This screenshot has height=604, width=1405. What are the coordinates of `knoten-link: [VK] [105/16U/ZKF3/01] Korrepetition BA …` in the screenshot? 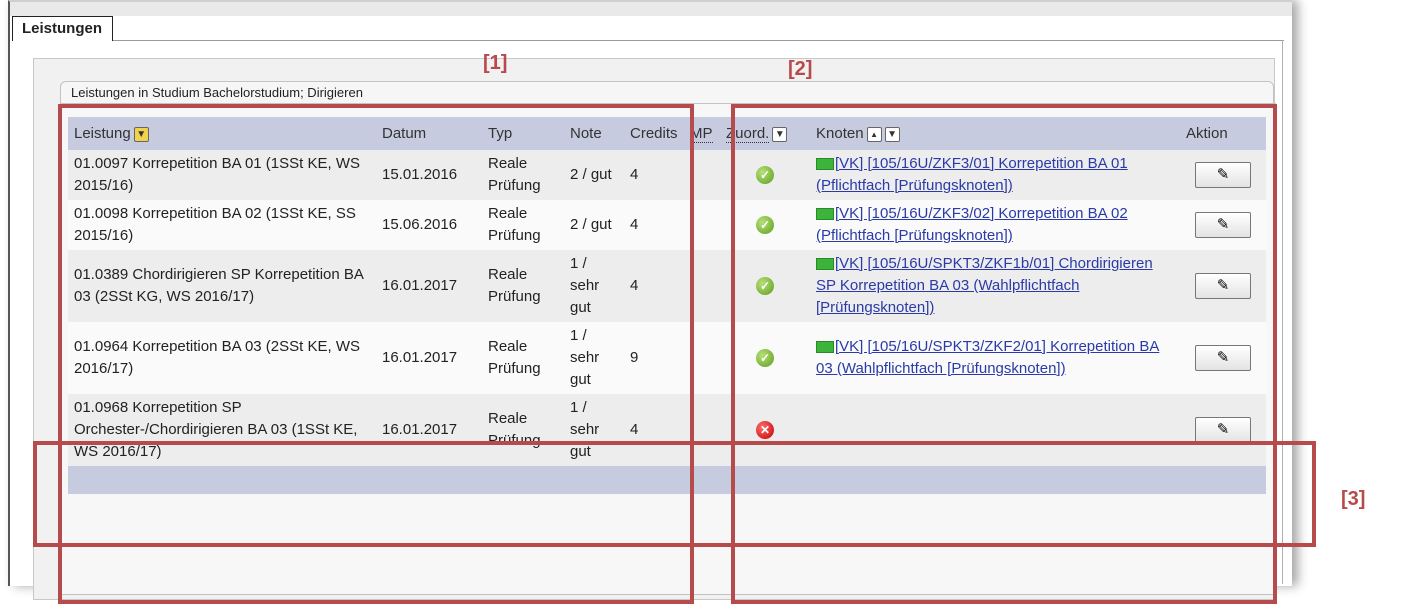 It's located at (972, 174).